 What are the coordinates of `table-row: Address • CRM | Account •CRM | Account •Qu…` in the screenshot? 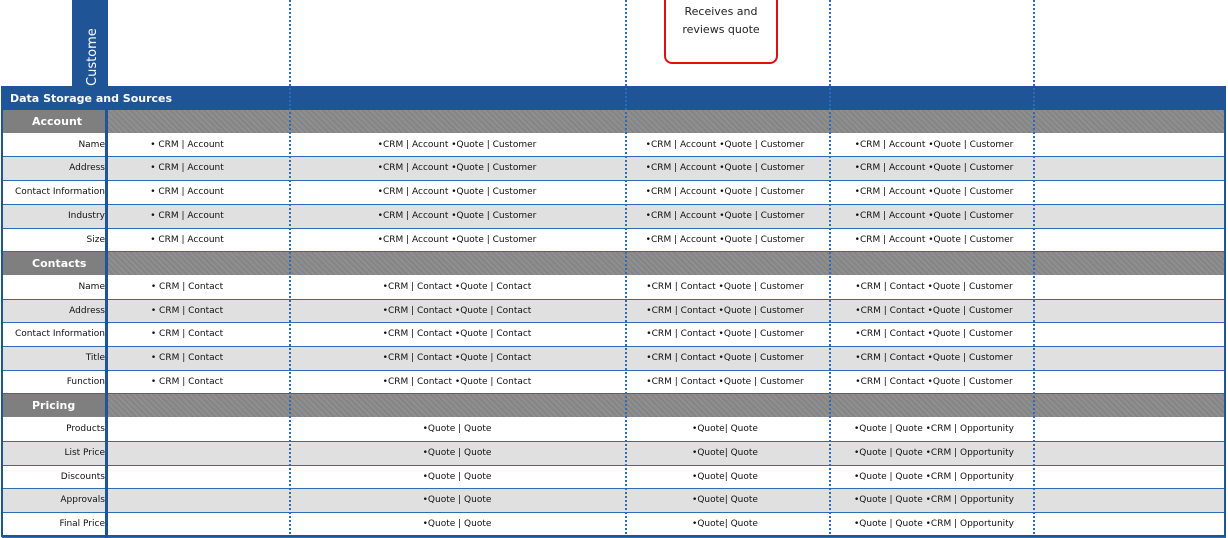 It's located at (614, 169).